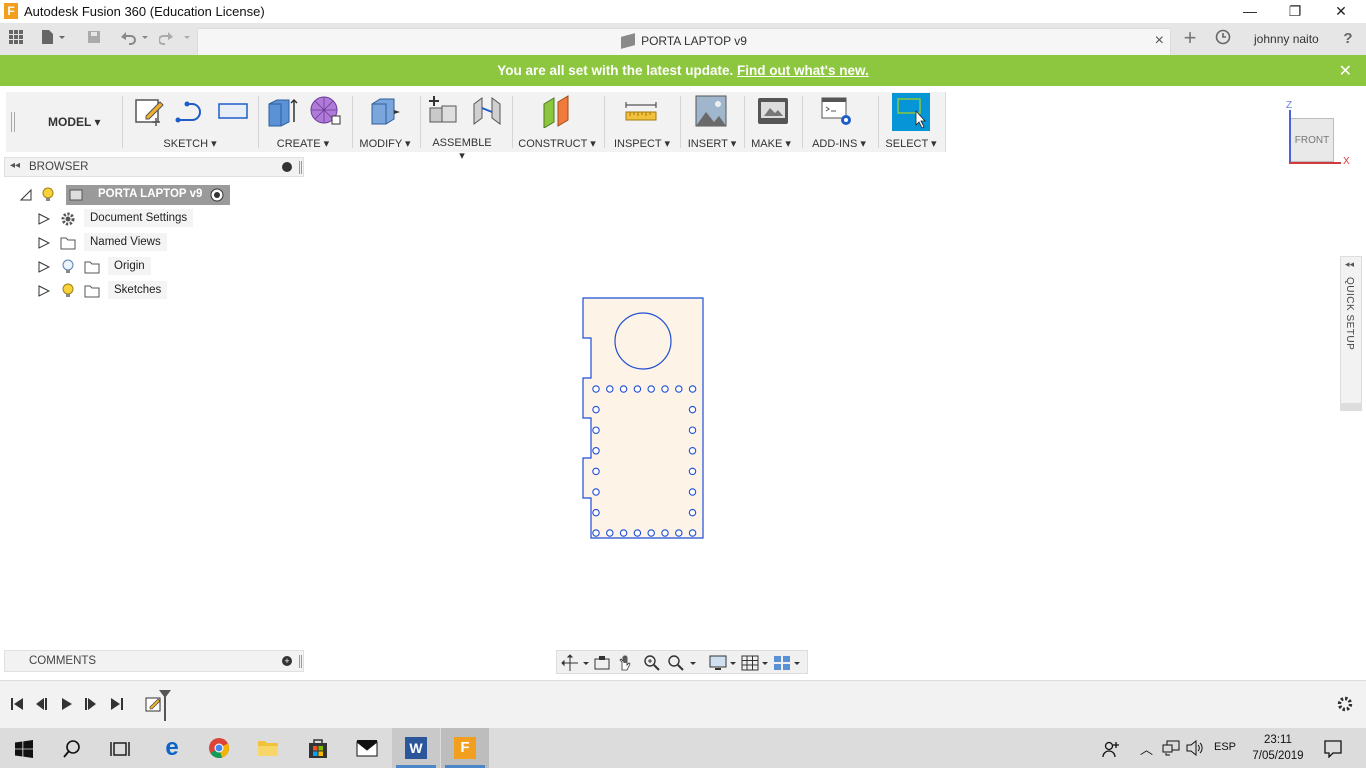 This screenshot has height=768, width=1366. Describe the element at coordinates (130, 195) in the screenshot. I see `browser-root-row: PORTA LAPTOP v9` at that location.